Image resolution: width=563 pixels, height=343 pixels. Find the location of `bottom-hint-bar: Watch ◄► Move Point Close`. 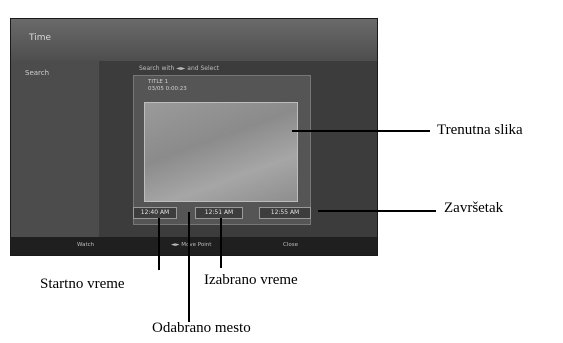

bottom-hint-bar: Watch ◄► Move Point Close is located at coordinates (194, 246).